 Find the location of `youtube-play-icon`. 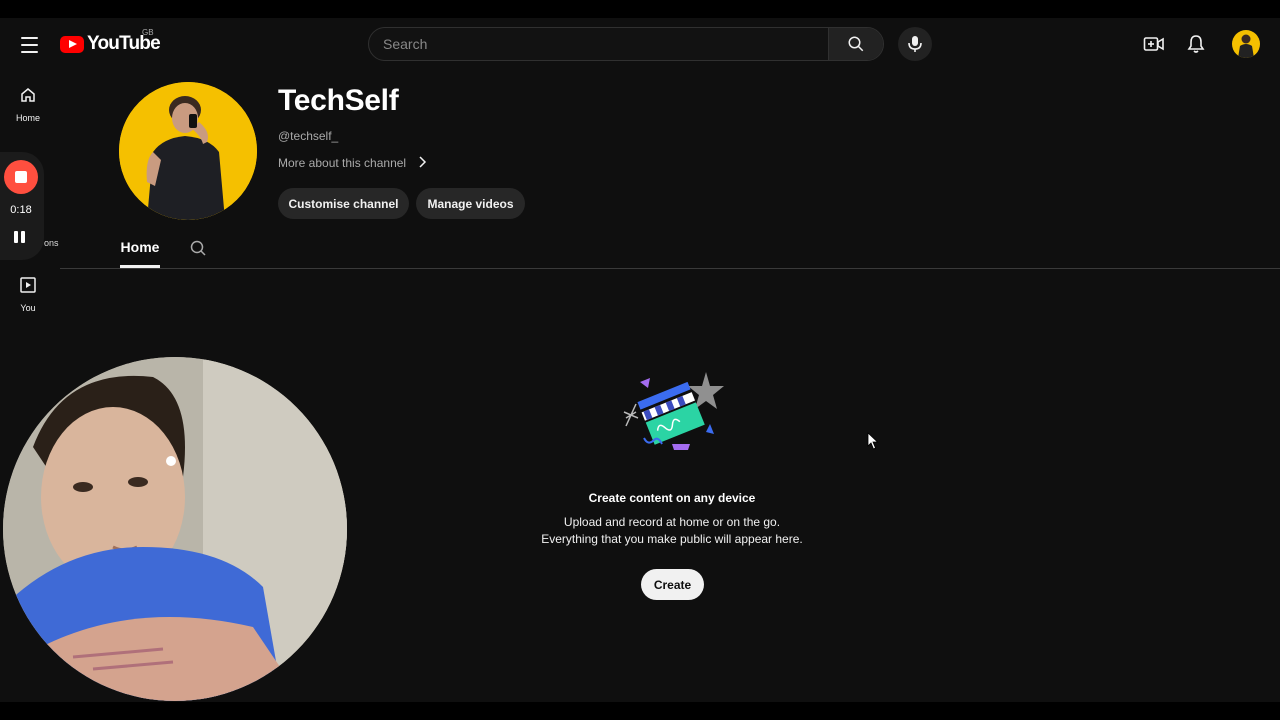

youtube-play-icon is located at coordinates (72, 44).